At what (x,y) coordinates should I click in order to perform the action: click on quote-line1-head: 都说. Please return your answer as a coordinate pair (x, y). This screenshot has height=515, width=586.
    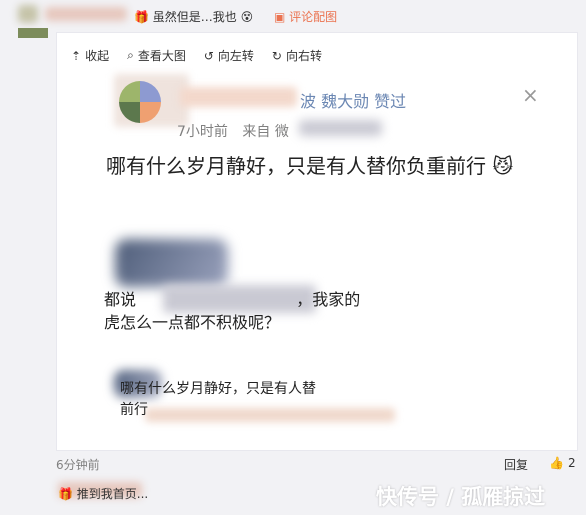
    Looking at the image, I should click on (120, 299).